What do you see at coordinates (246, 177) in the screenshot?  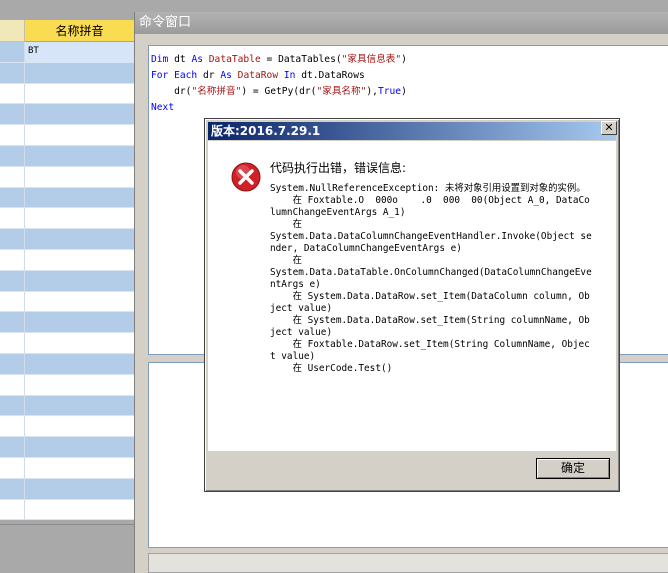 I see `error-icon` at bounding box center [246, 177].